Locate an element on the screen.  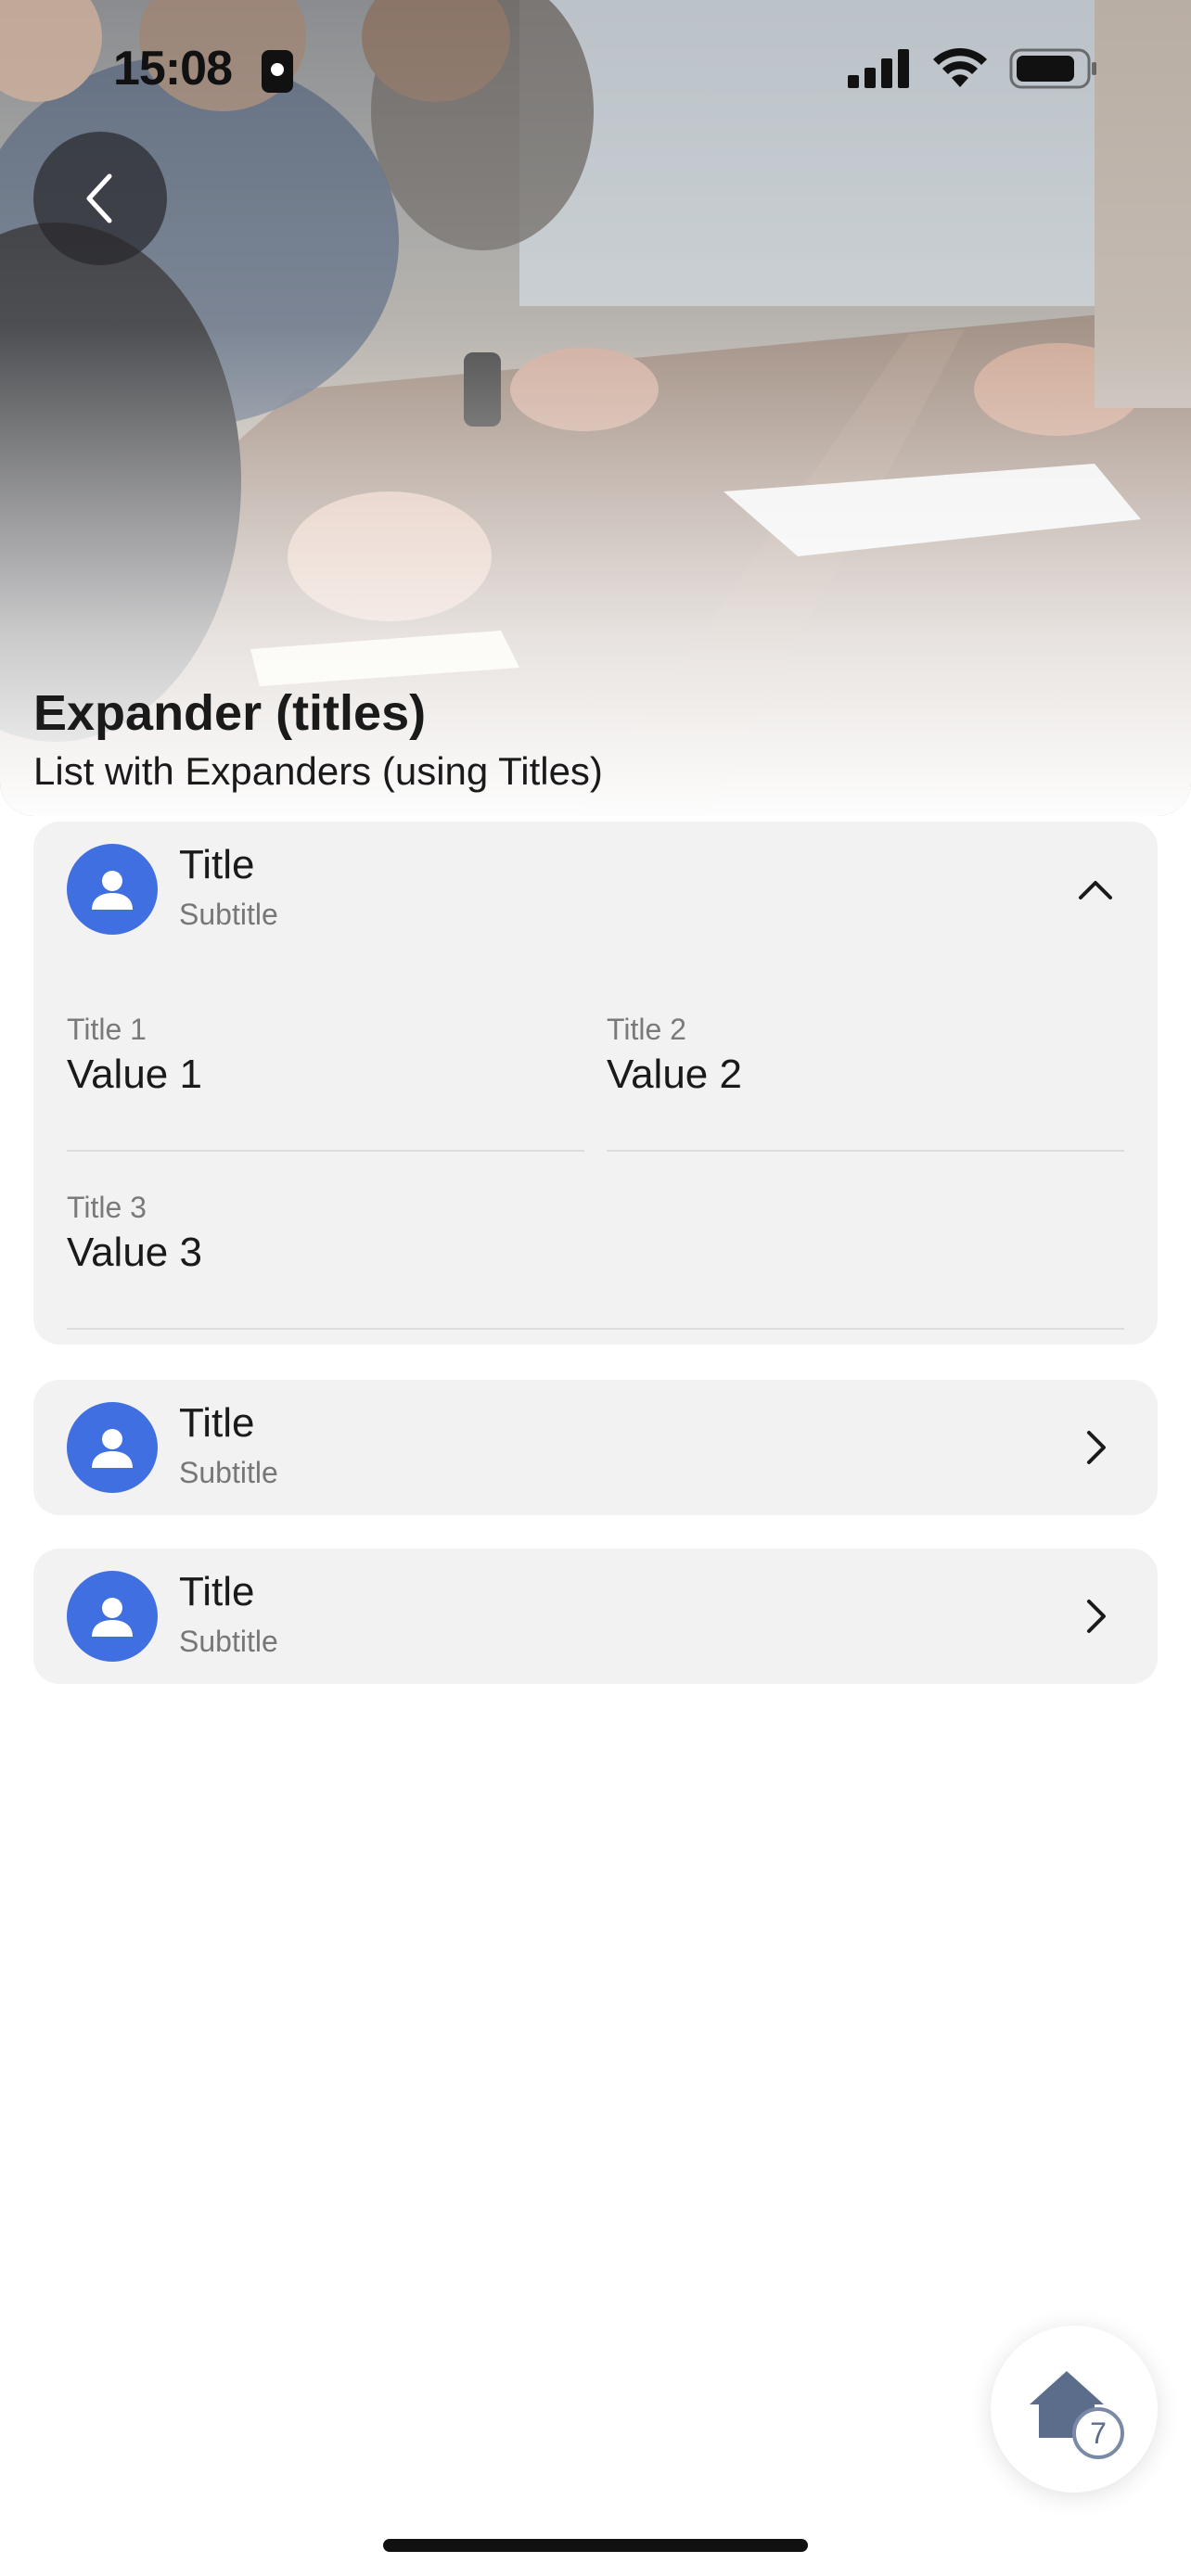
home-button: 7 is located at coordinates (1074, 2409).